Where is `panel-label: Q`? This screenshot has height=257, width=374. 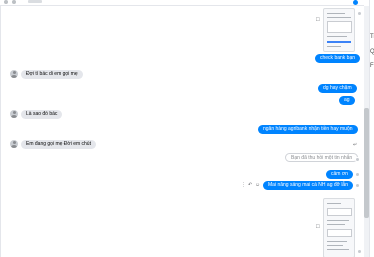 panel-label: Q is located at coordinates (372, 52).